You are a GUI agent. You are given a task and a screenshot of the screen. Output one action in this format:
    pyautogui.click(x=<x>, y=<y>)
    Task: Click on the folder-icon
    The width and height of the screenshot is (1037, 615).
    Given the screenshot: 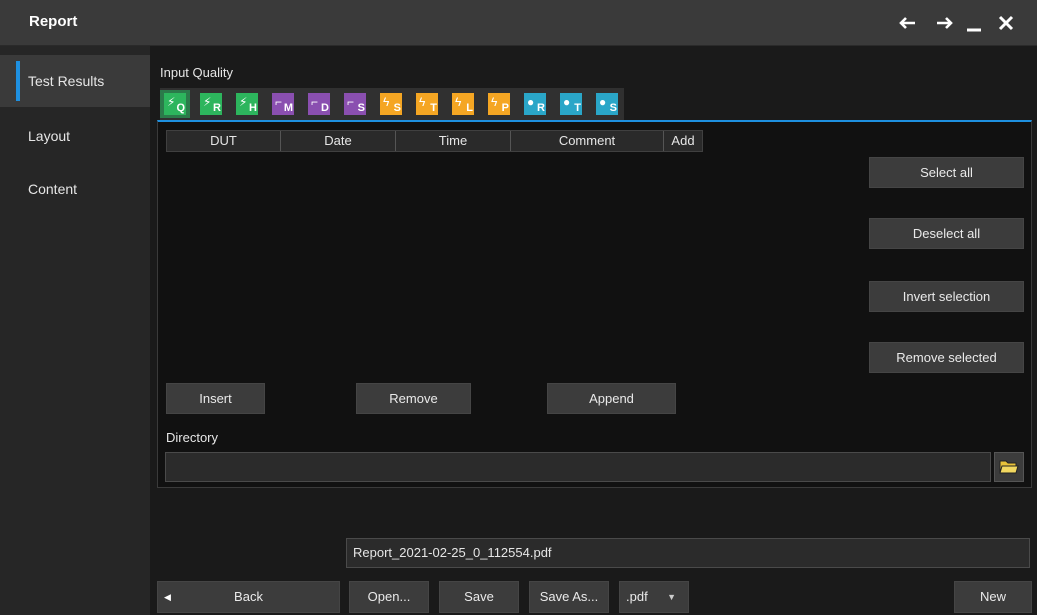 What is the action you would take?
    pyautogui.click(x=1009, y=467)
    